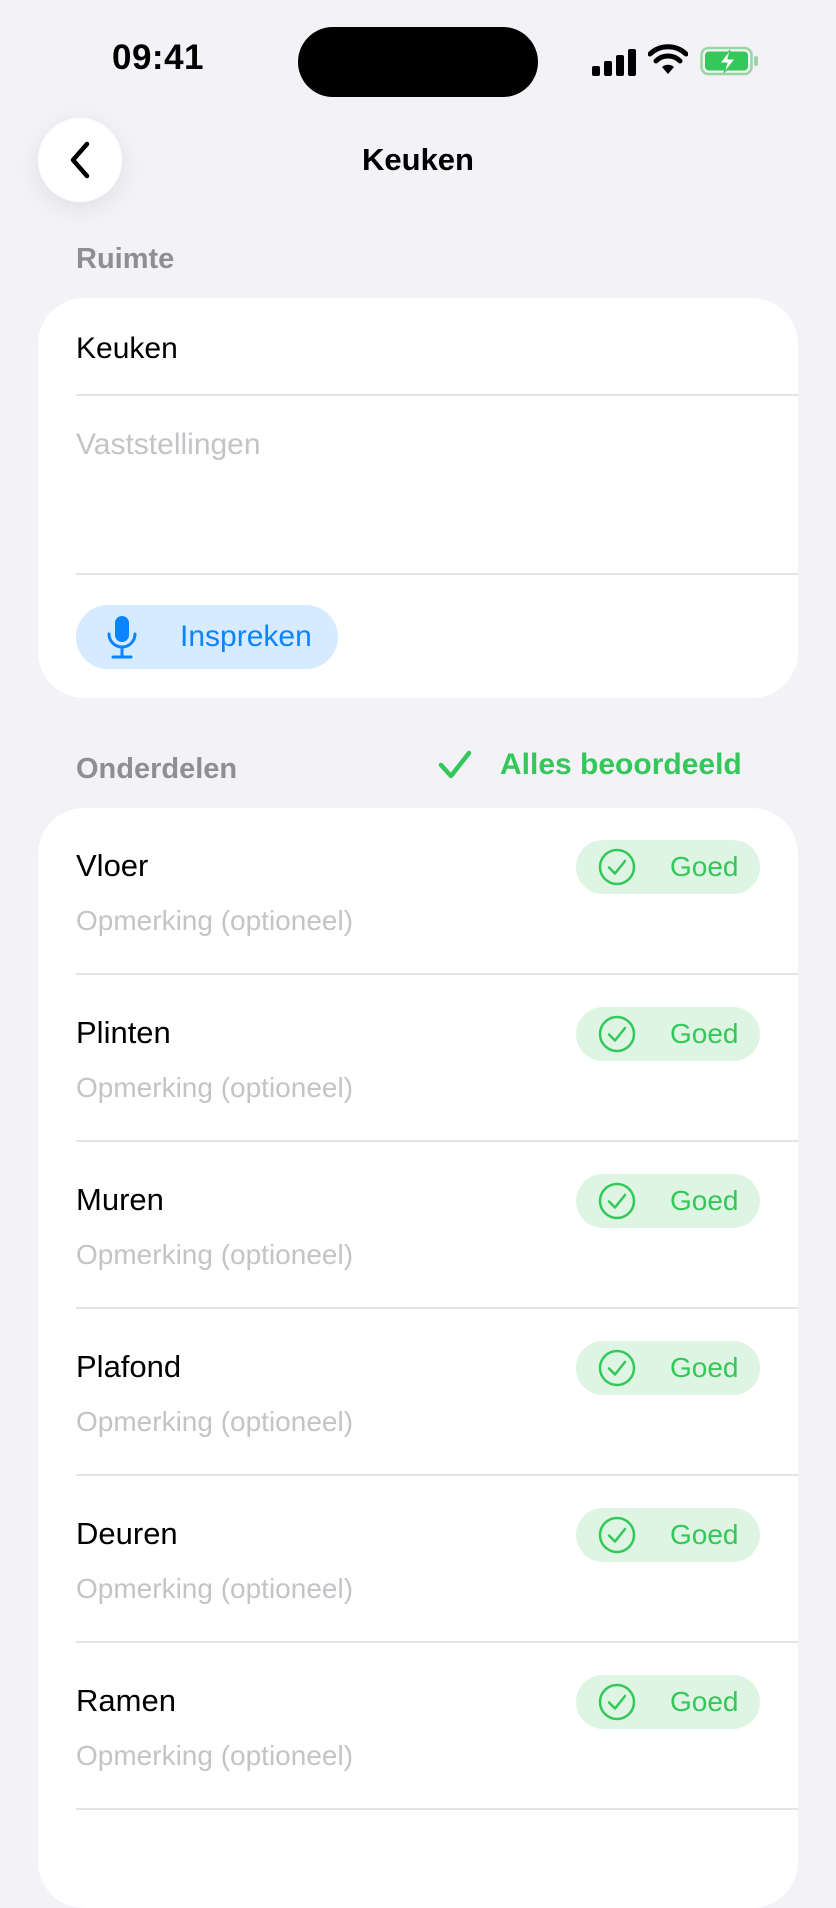 The image size is (836, 1908). Describe the element at coordinates (418, 891) in the screenshot. I see `part-item-vloer: Vloer Opmerking (optioneel) Goed` at that location.